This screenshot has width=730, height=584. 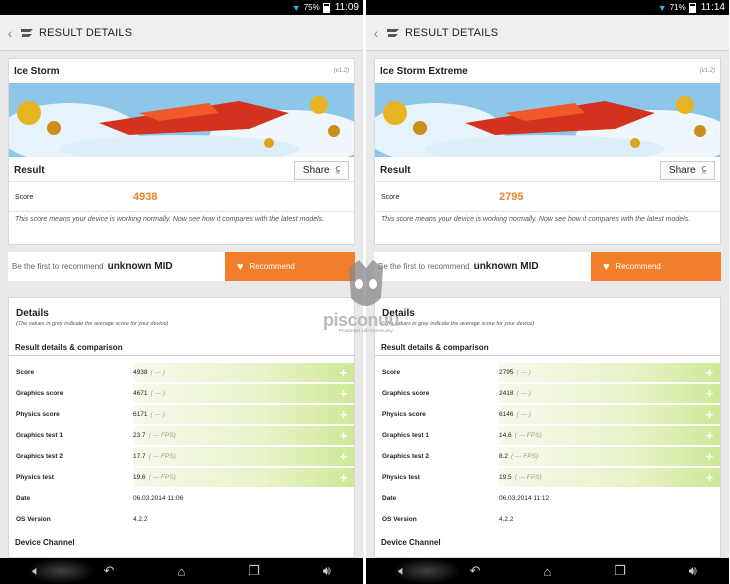 What do you see at coordinates (39, 456) in the screenshot?
I see `row-label: Graphics test 2` at bounding box center [39, 456].